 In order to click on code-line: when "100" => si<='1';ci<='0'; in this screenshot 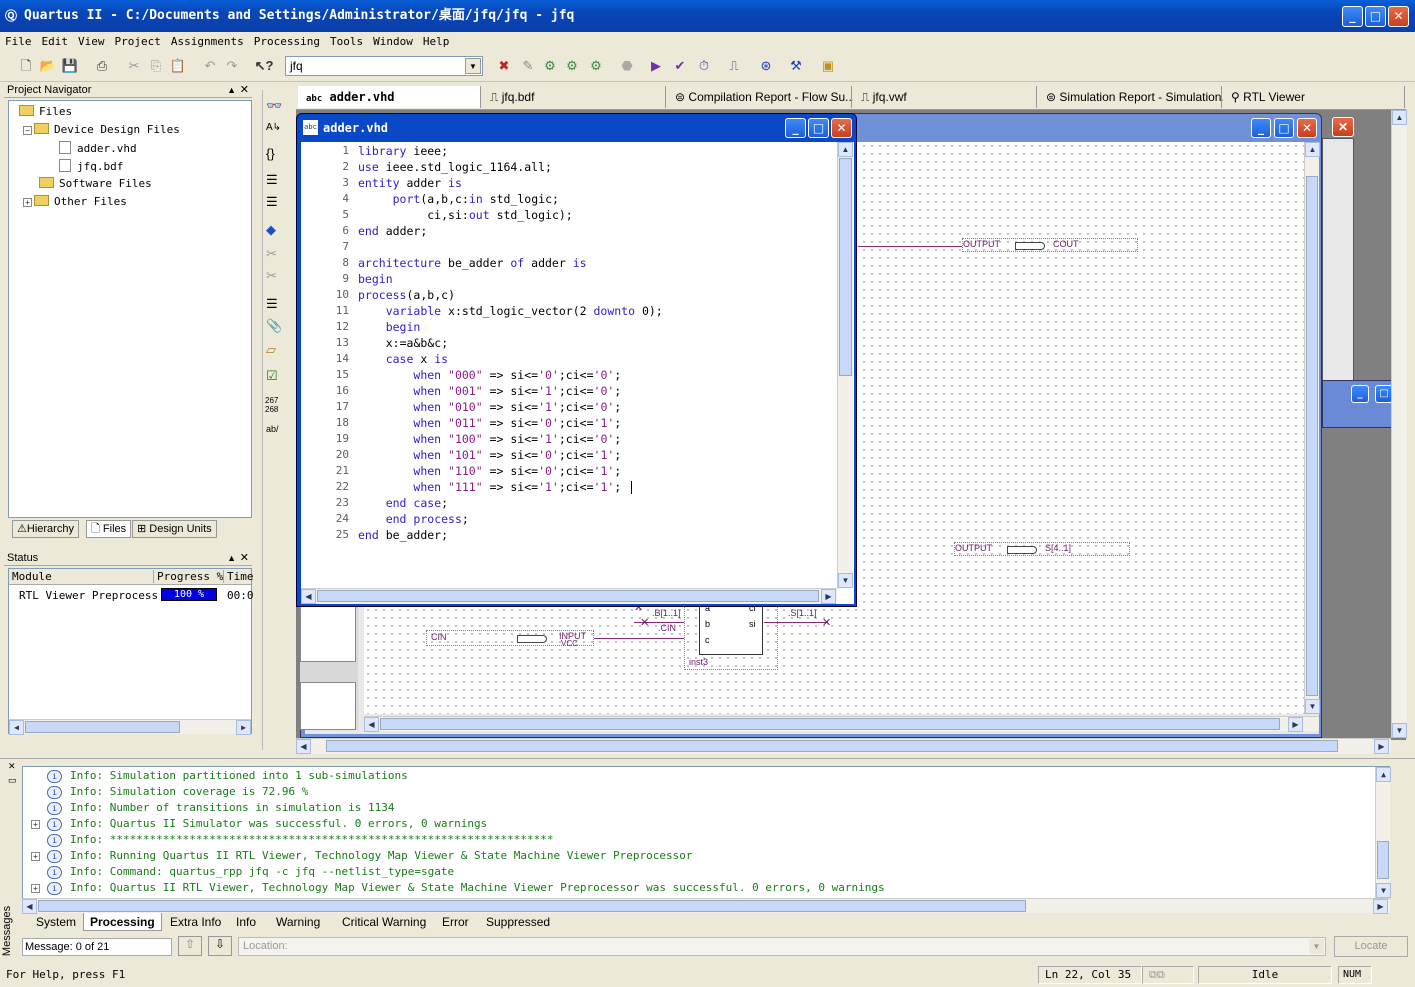, I will do `click(489, 439)`.